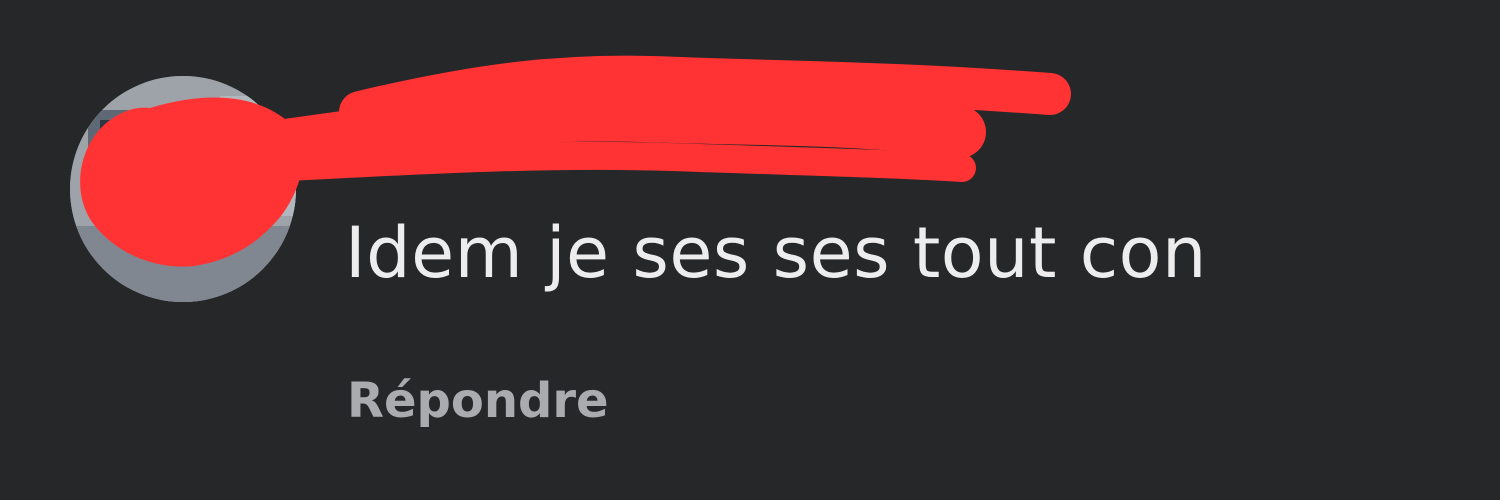 This screenshot has height=500, width=1500. I want to click on avatar, so click(183, 189).